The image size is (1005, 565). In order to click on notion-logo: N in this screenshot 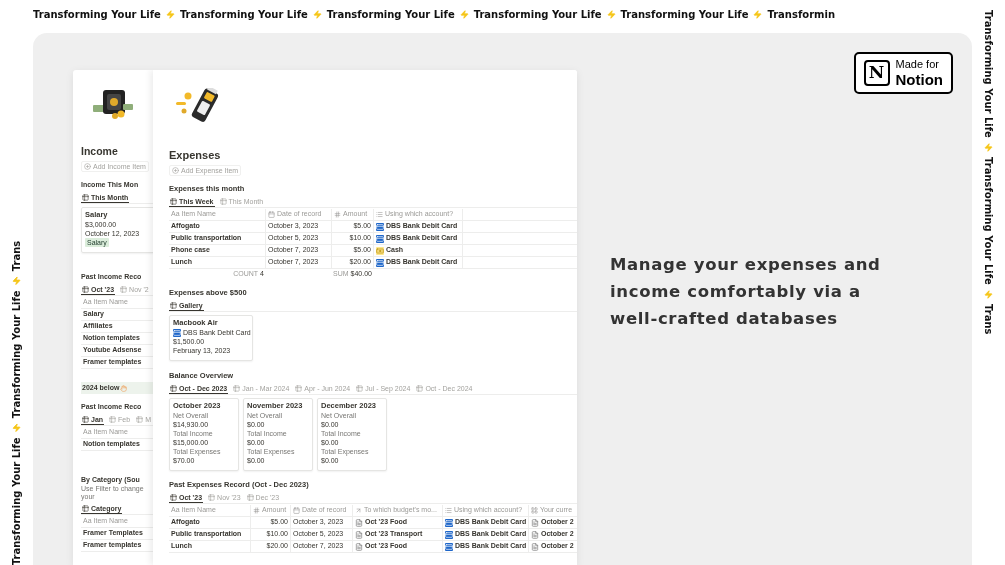, I will do `click(876, 73)`.